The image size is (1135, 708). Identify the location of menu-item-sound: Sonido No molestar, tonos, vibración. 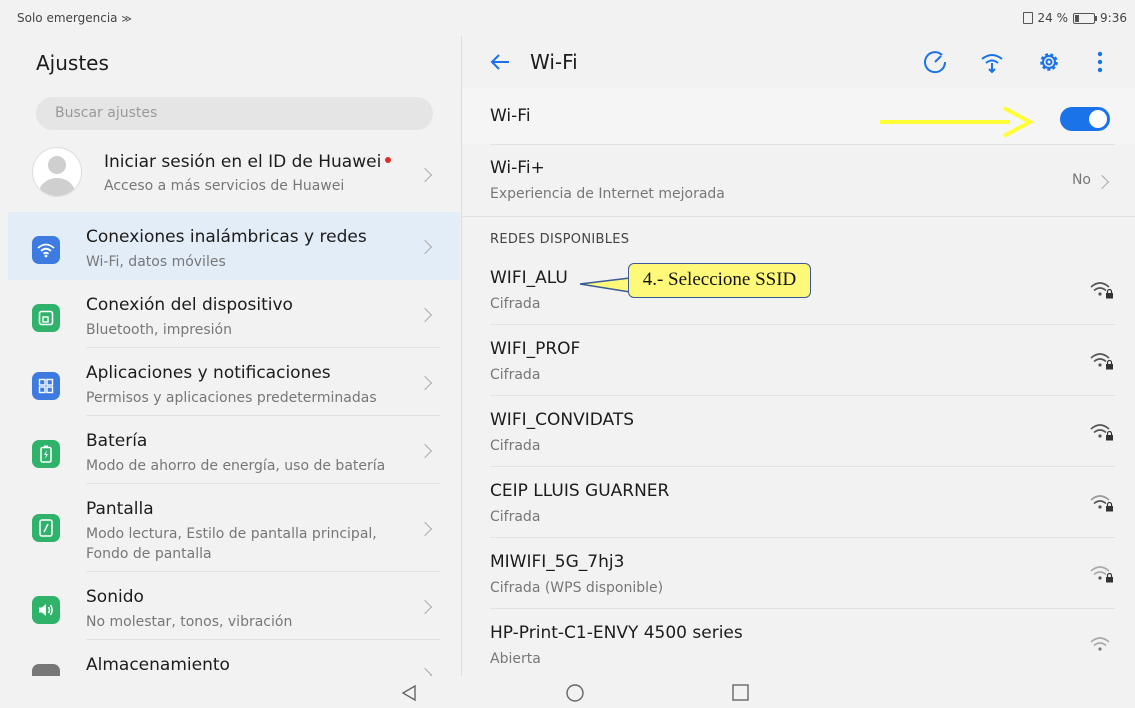
(234, 606).